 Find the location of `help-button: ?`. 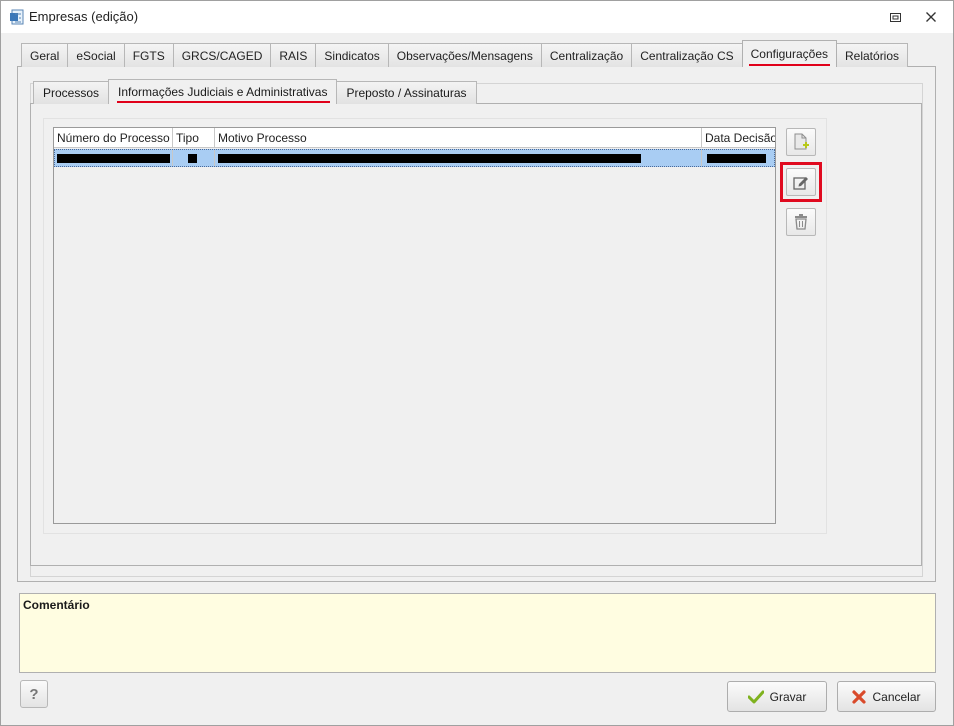

help-button: ? is located at coordinates (34, 694).